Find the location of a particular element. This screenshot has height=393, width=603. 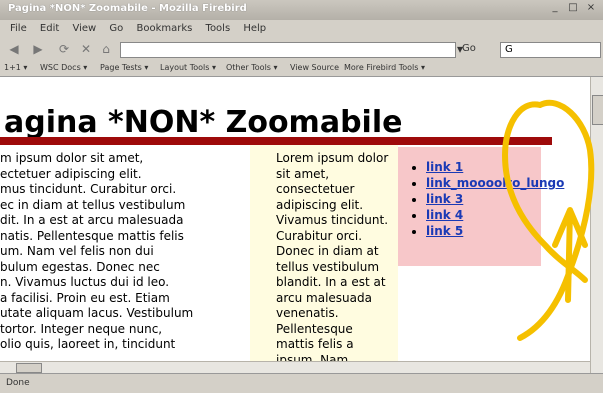

navigation-toolbar: ◀ ▶ ⟳ ✕ ⌂ ▾ Go G is located at coordinates (301, 49).